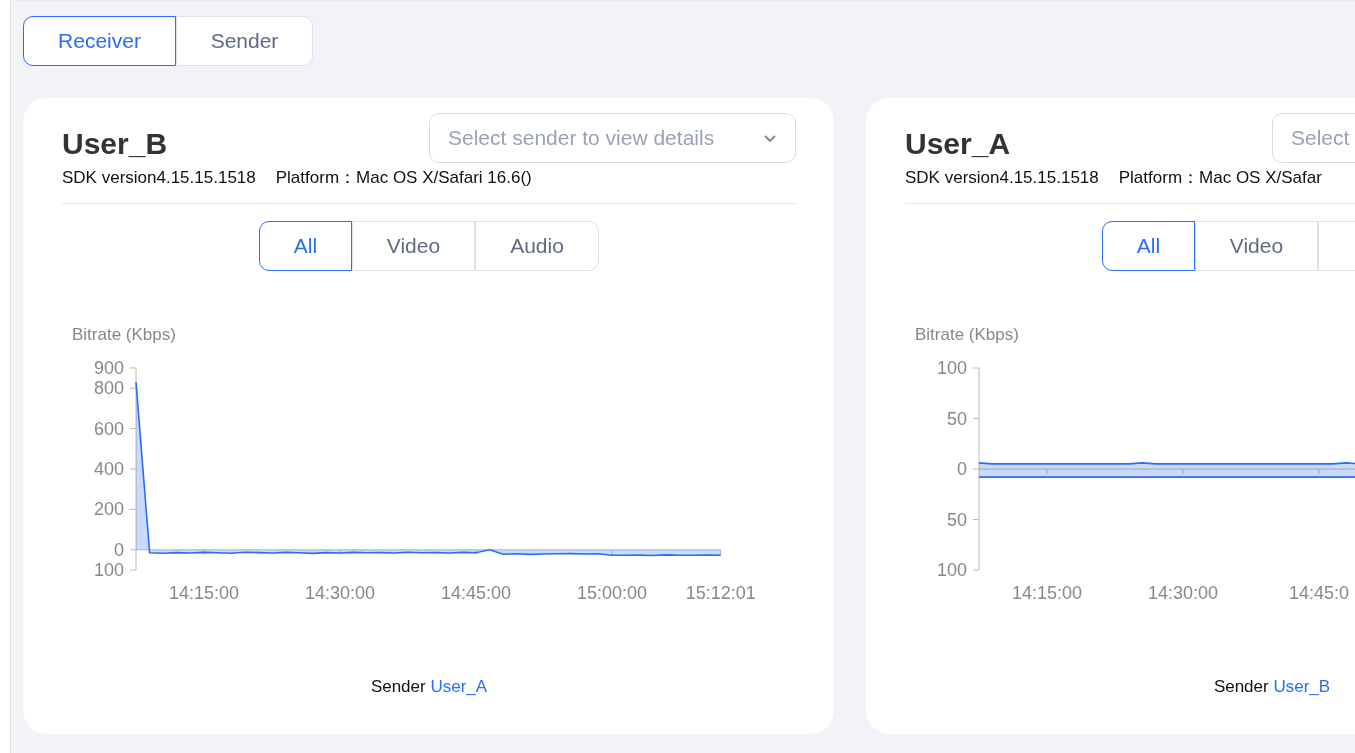 The height and width of the screenshot is (753, 1355). I want to click on tick-label: 15:12:01, so click(720, 592).